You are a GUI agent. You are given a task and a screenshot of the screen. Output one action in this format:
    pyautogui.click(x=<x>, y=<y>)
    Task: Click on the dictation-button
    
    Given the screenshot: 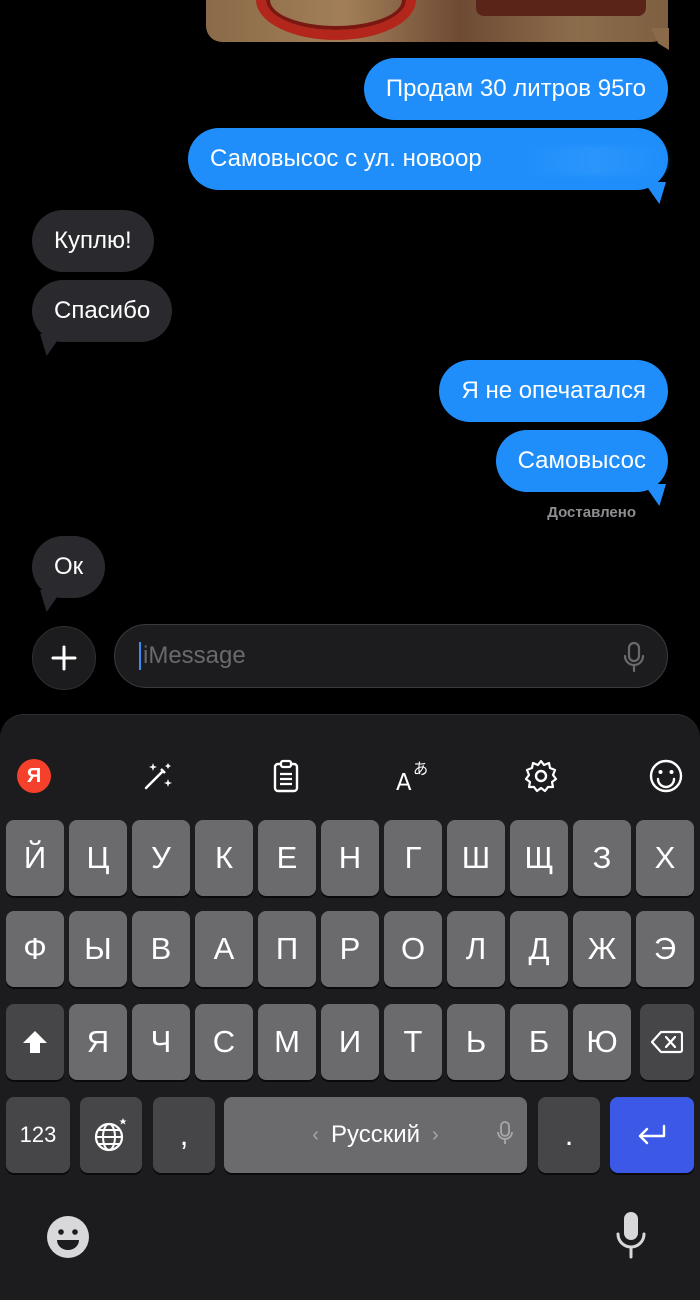 What is the action you would take?
    pyautogui.click(x=631, y=1237)
    